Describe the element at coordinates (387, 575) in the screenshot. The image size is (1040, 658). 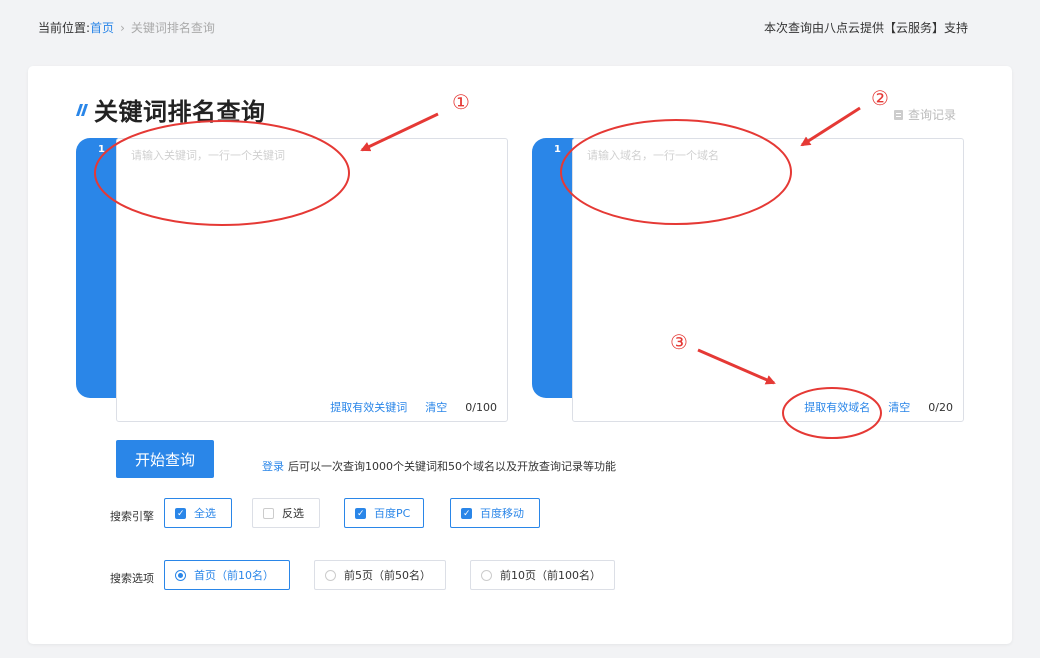
I see `search-option-label: 前5页（前50名）` at that location.